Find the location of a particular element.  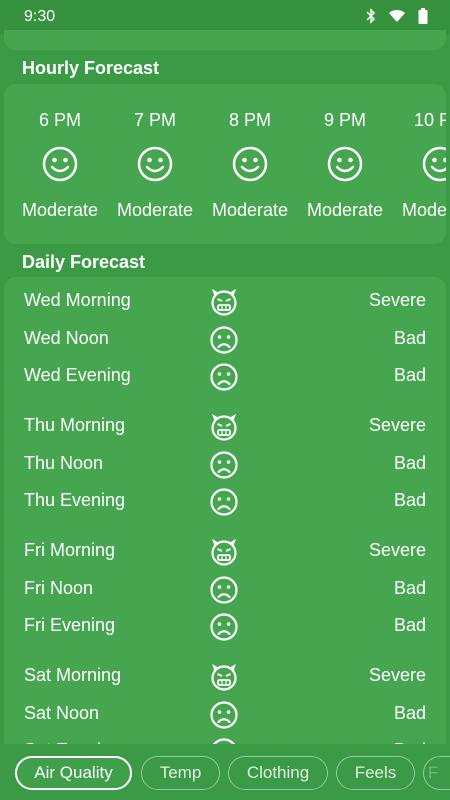

daily-period: Sat Morning is located at coordinates (73, 675).